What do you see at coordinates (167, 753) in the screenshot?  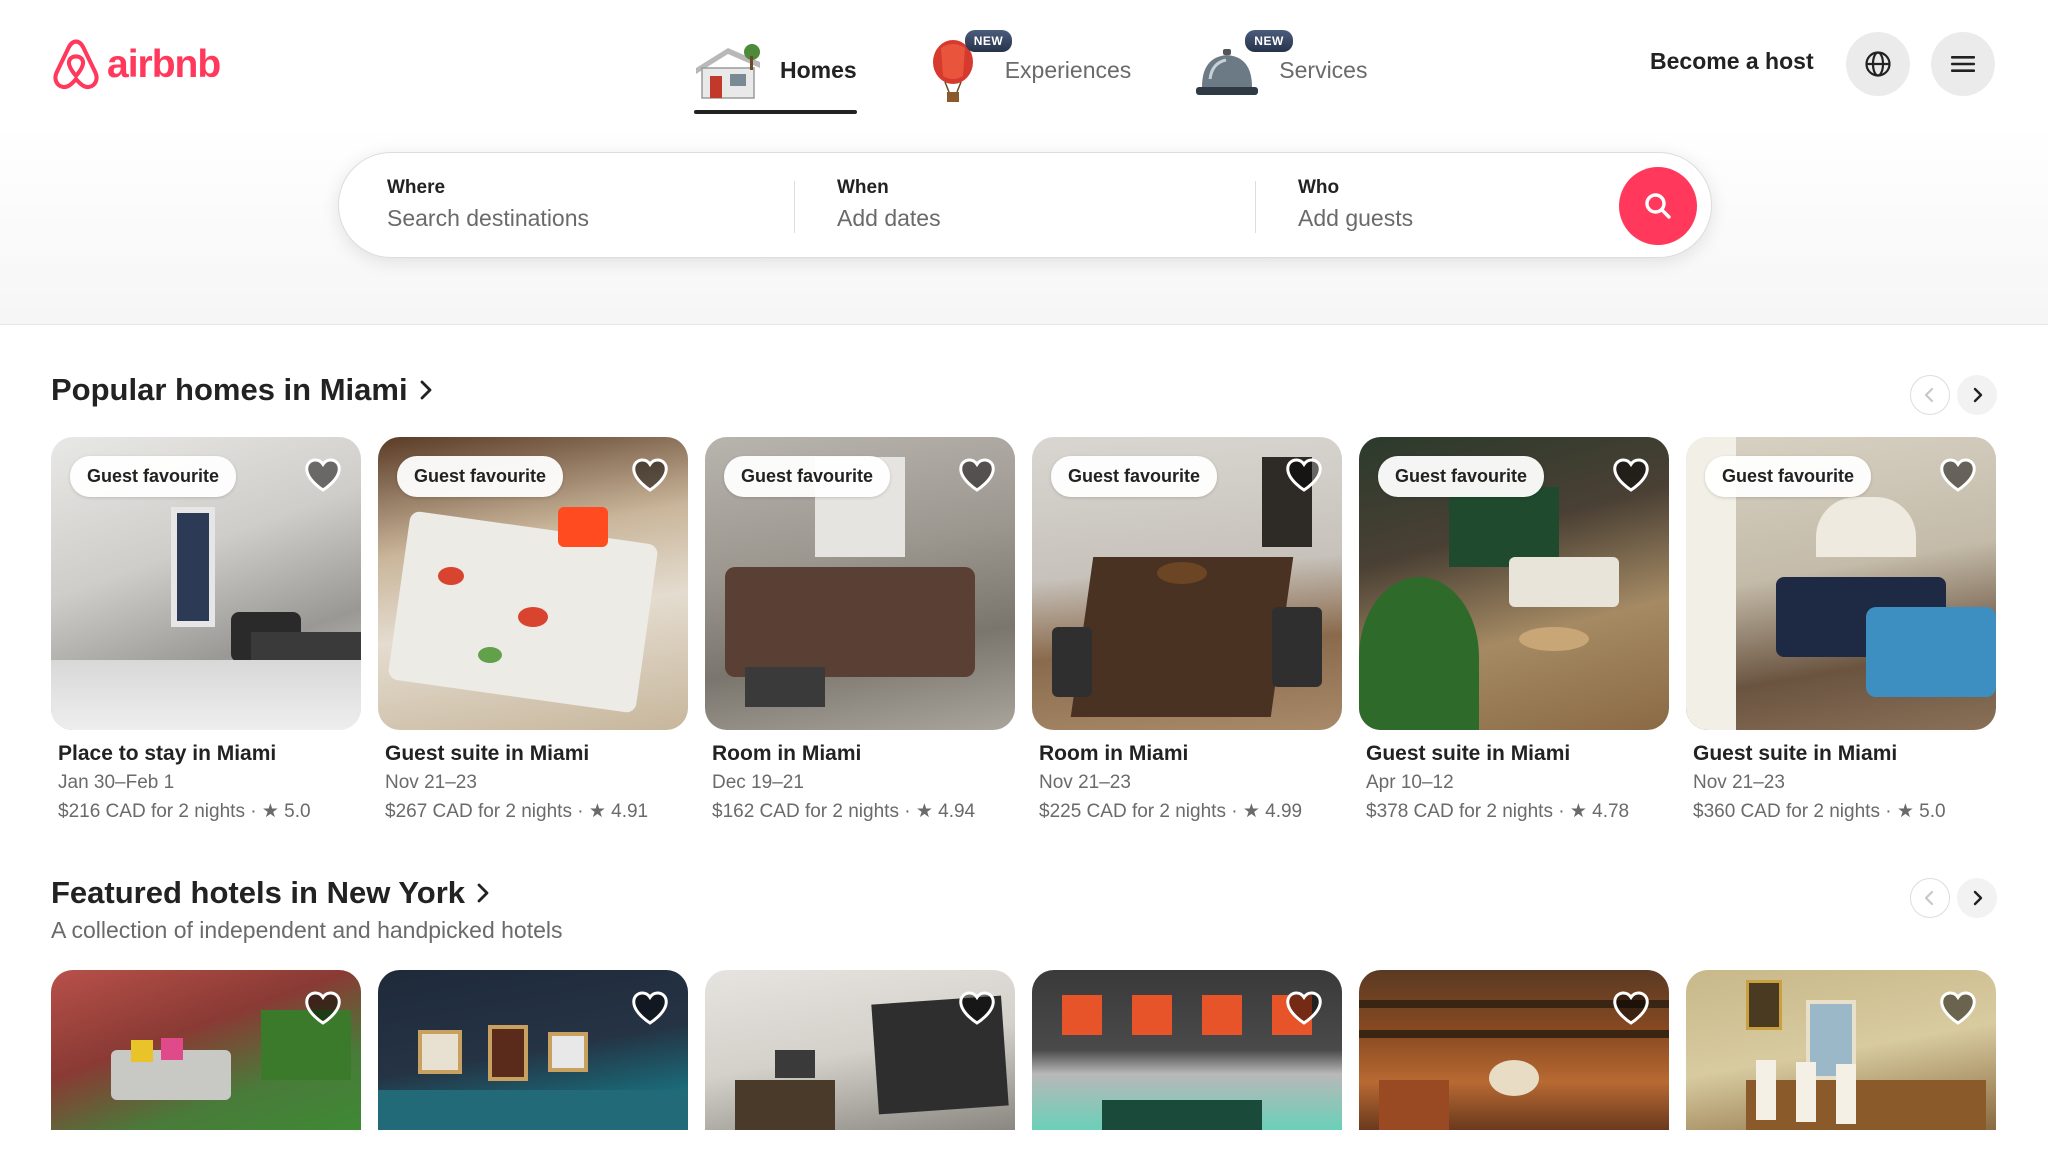 I see `listing-title: Place to stay in Miami` at bounding box center [167, 753].